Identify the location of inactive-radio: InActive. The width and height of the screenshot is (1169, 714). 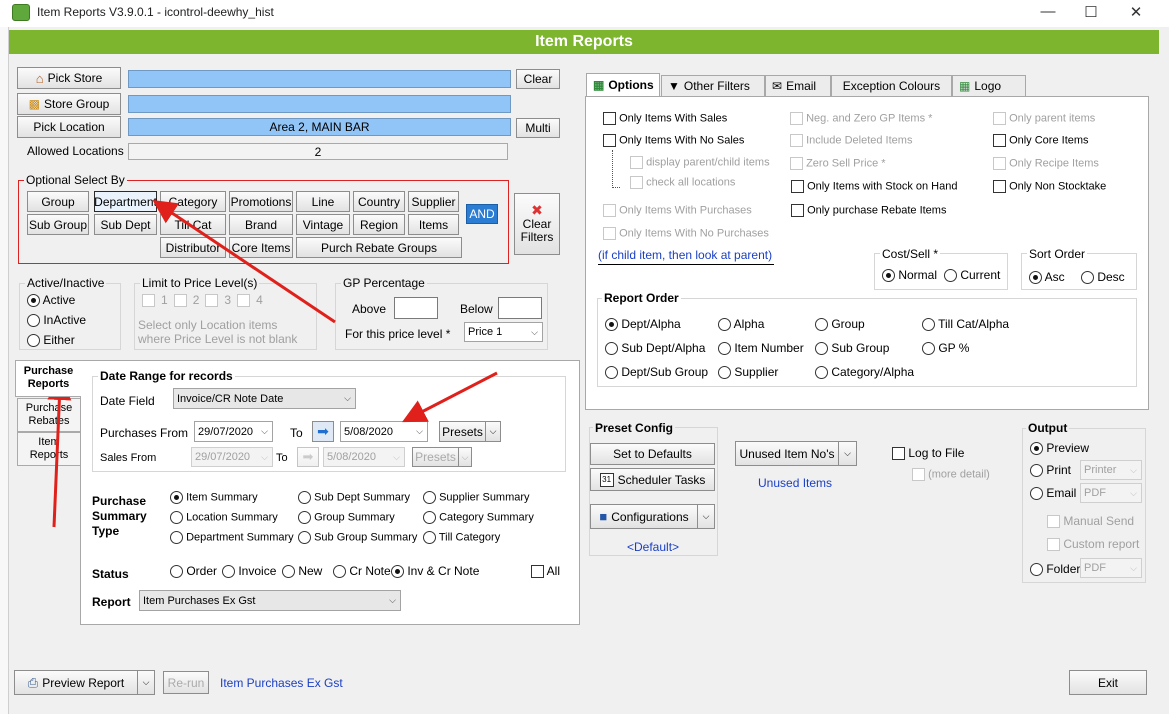
(56, 320).